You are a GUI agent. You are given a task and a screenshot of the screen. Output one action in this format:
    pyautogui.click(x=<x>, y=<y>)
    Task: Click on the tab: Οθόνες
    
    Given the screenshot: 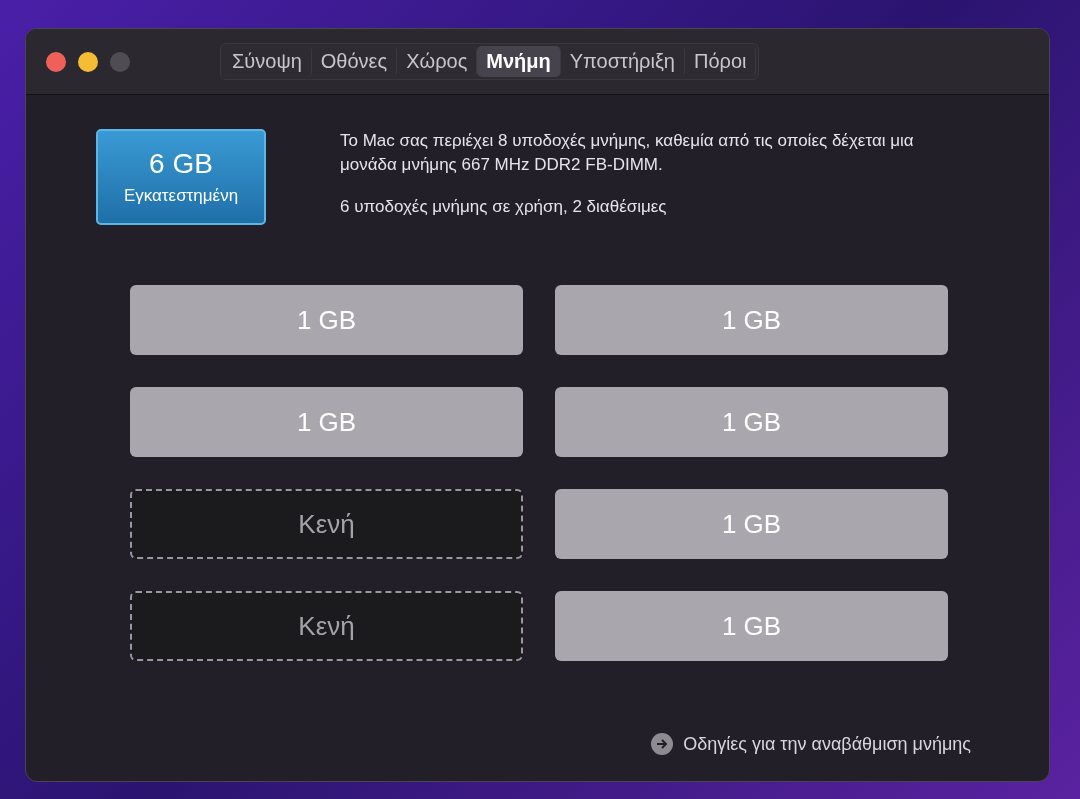 What is the action you would take?
    pyautogui.click(x=354, y=61)
    